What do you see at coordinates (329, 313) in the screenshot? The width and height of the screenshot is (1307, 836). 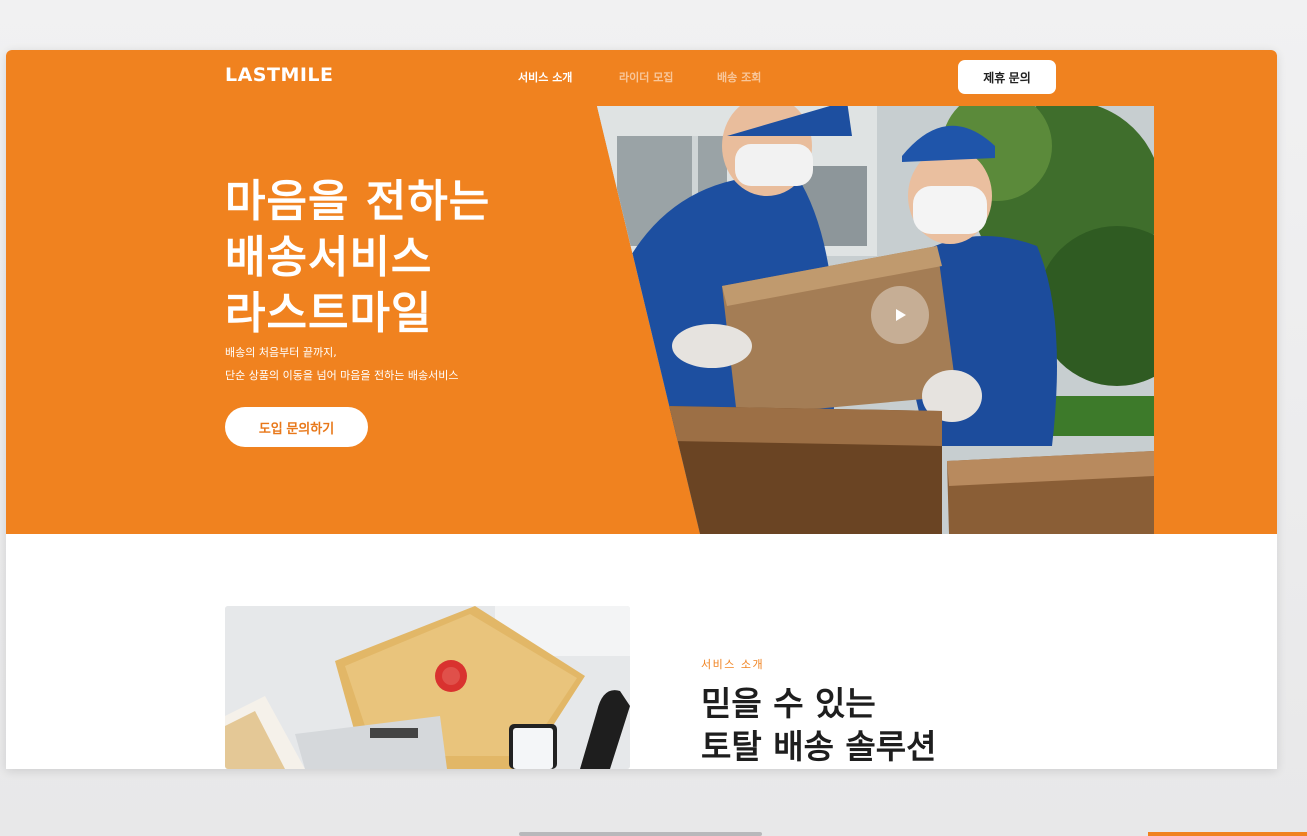 I see `hero-title-line: 라스트마일` at bounding box center [329, 313].